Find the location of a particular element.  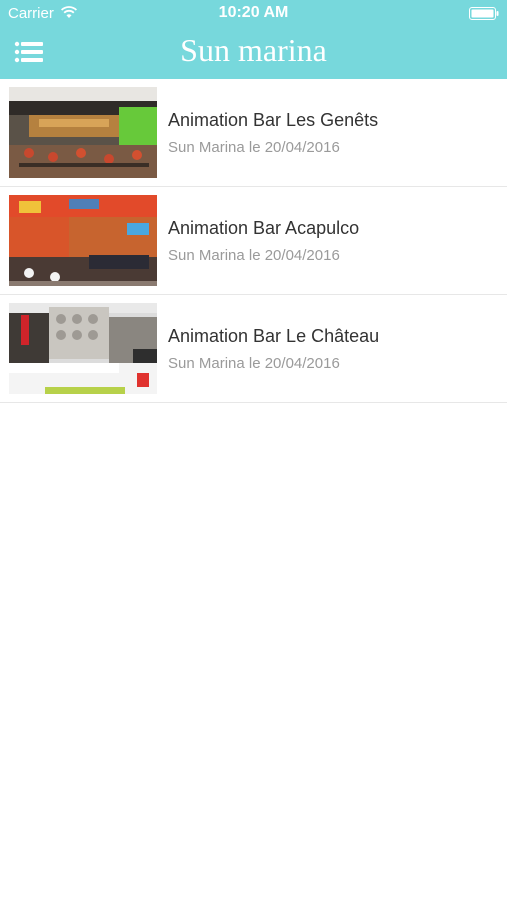

status-time: 10:20 AM is located at coordinates (253, 12).